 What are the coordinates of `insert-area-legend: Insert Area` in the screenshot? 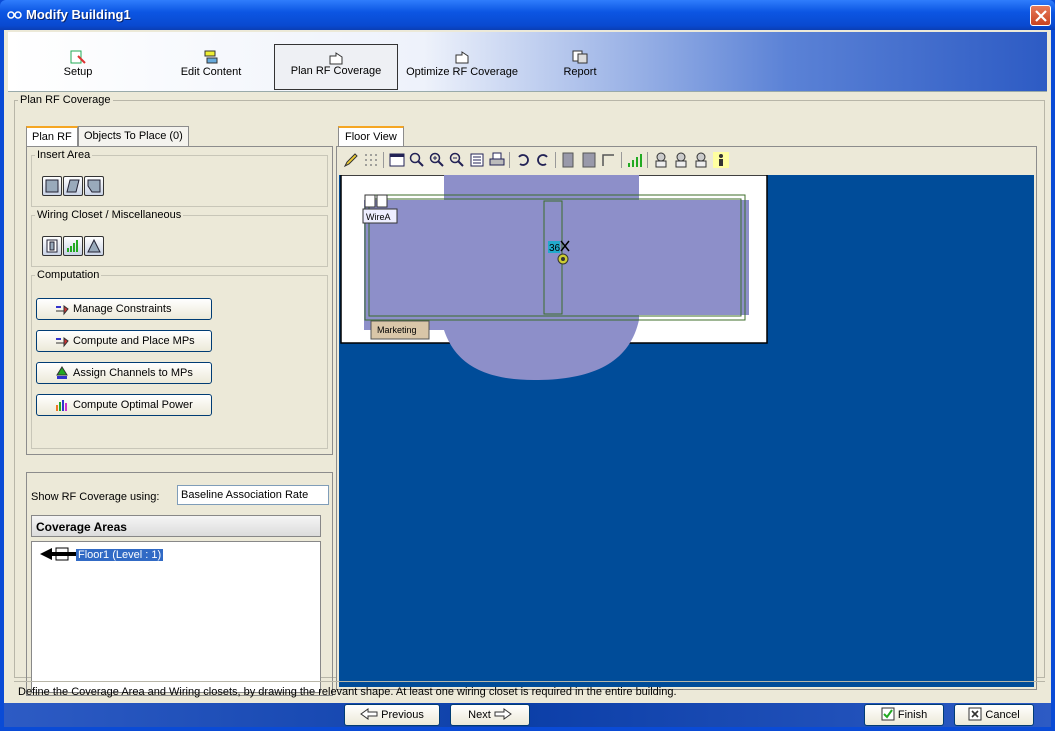 It's located at (64, 155).